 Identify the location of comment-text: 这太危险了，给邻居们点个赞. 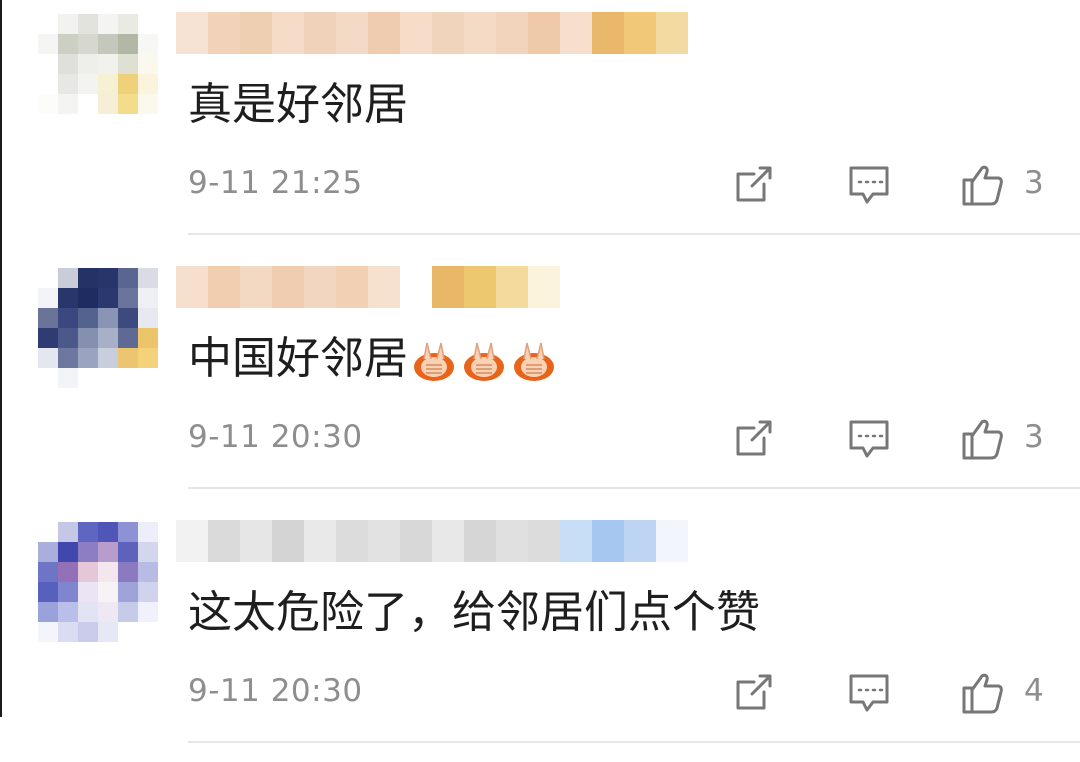
(474, 613).